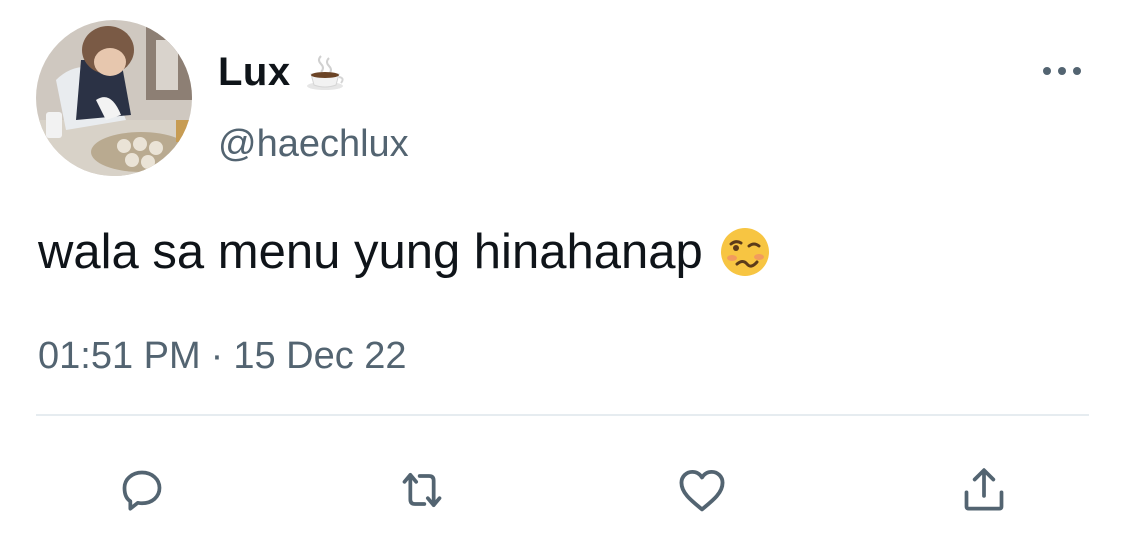  I want to click on more-options-button, so click(1062, 71).